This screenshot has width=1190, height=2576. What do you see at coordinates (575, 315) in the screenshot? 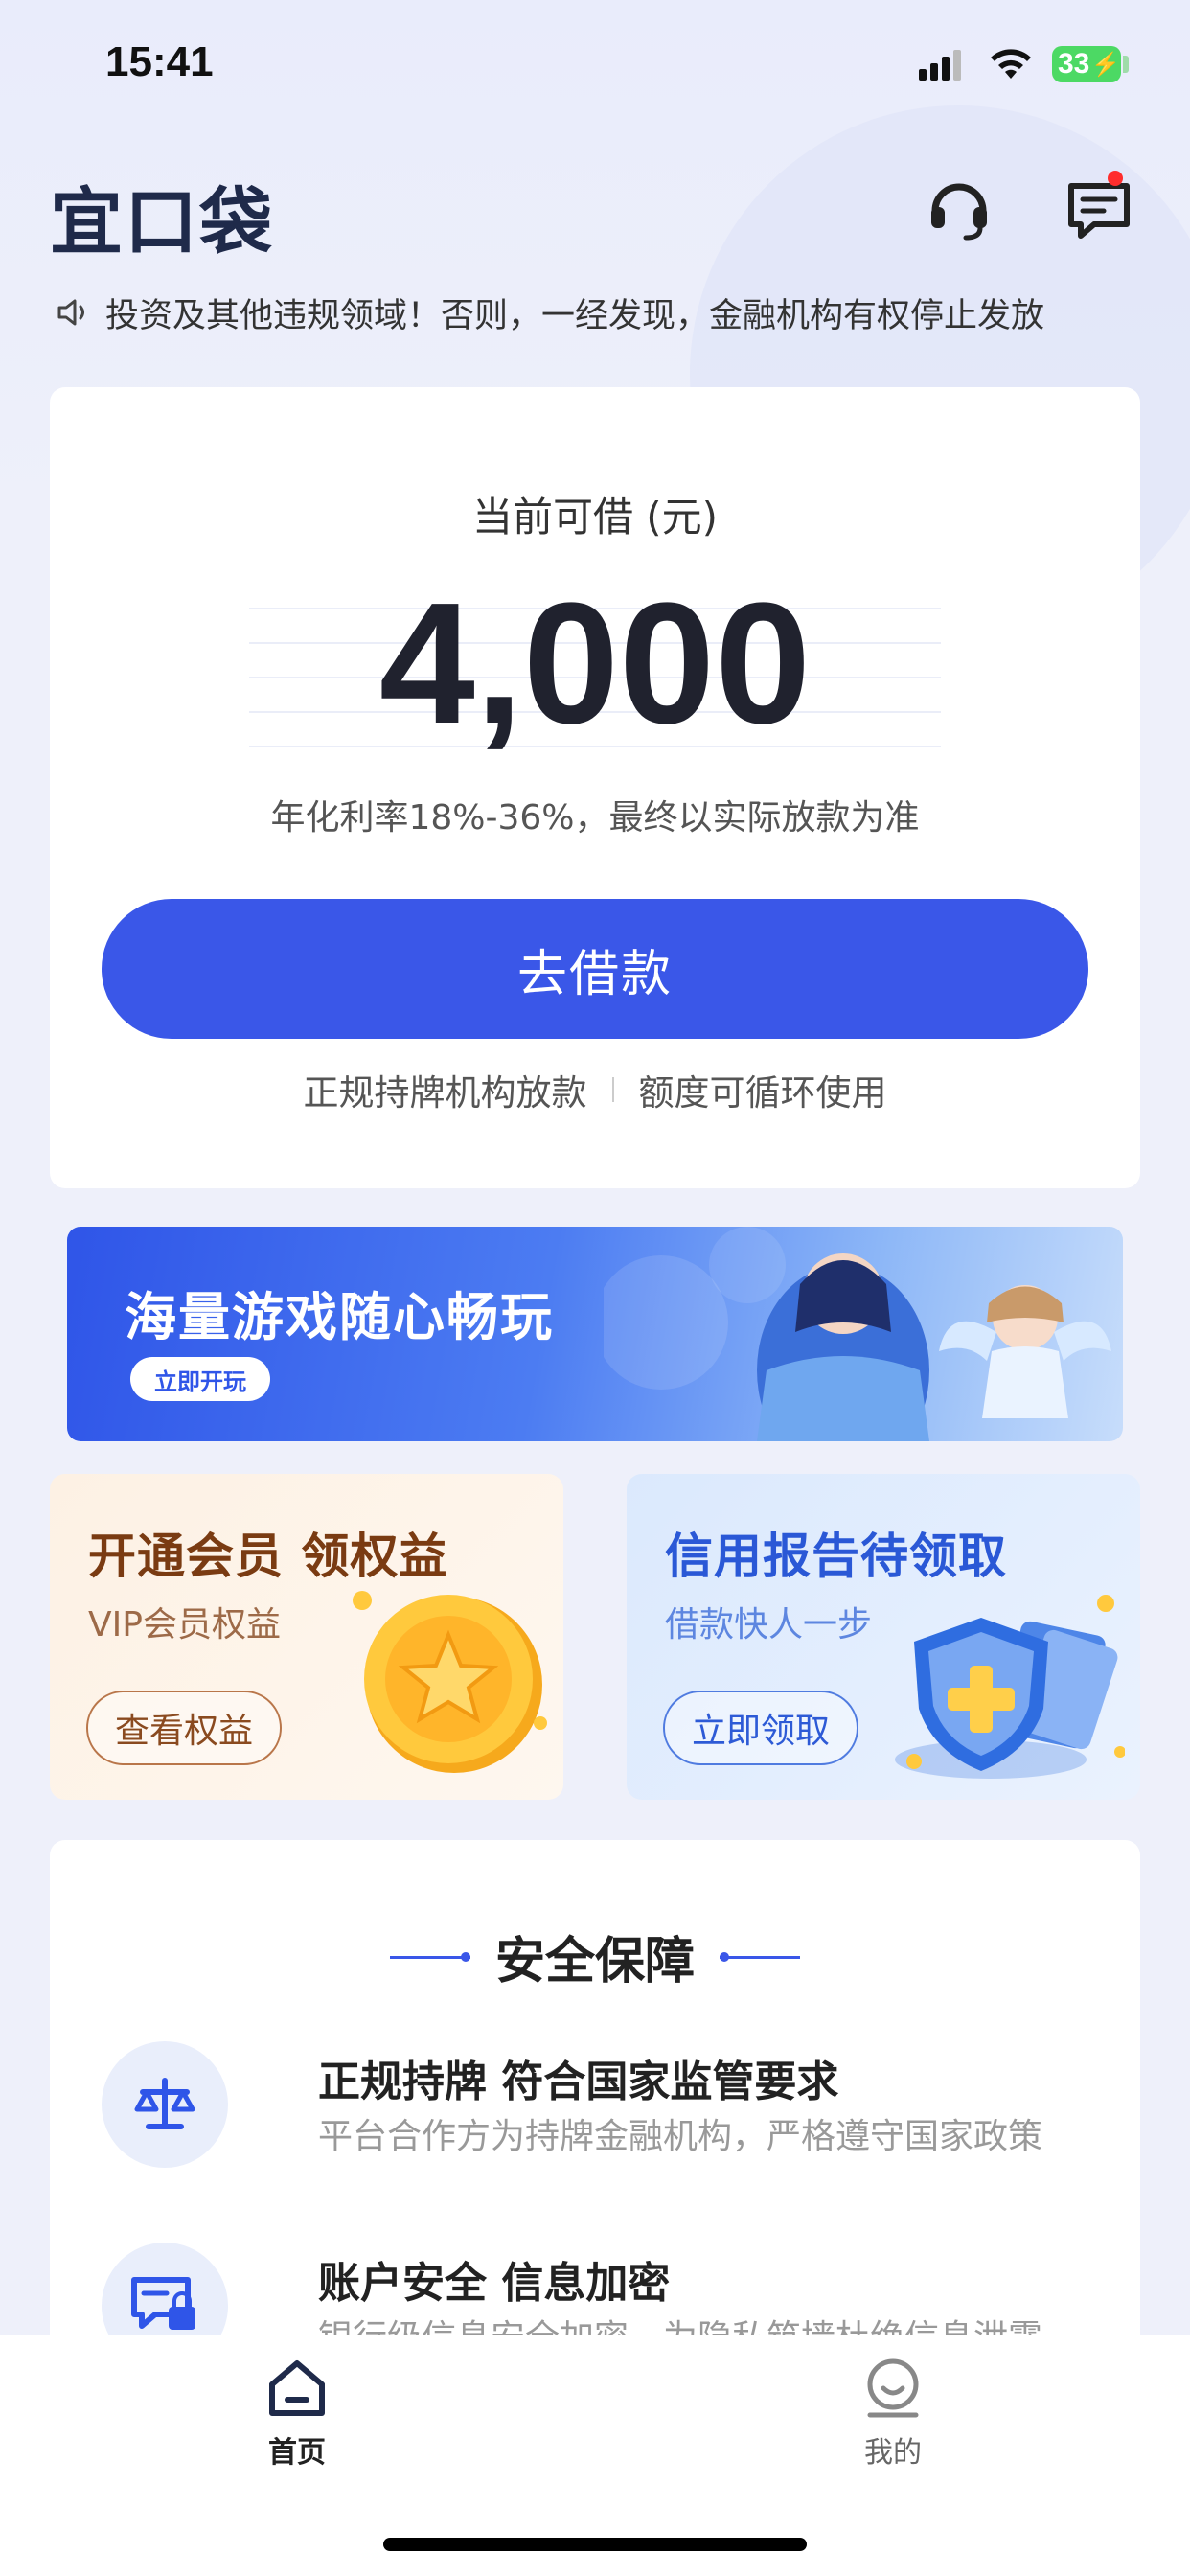
I see `notice-text: 投资及其他违规领域！否则，一经发现，金融机构有权停止发放` at bounding box center [575, 315].